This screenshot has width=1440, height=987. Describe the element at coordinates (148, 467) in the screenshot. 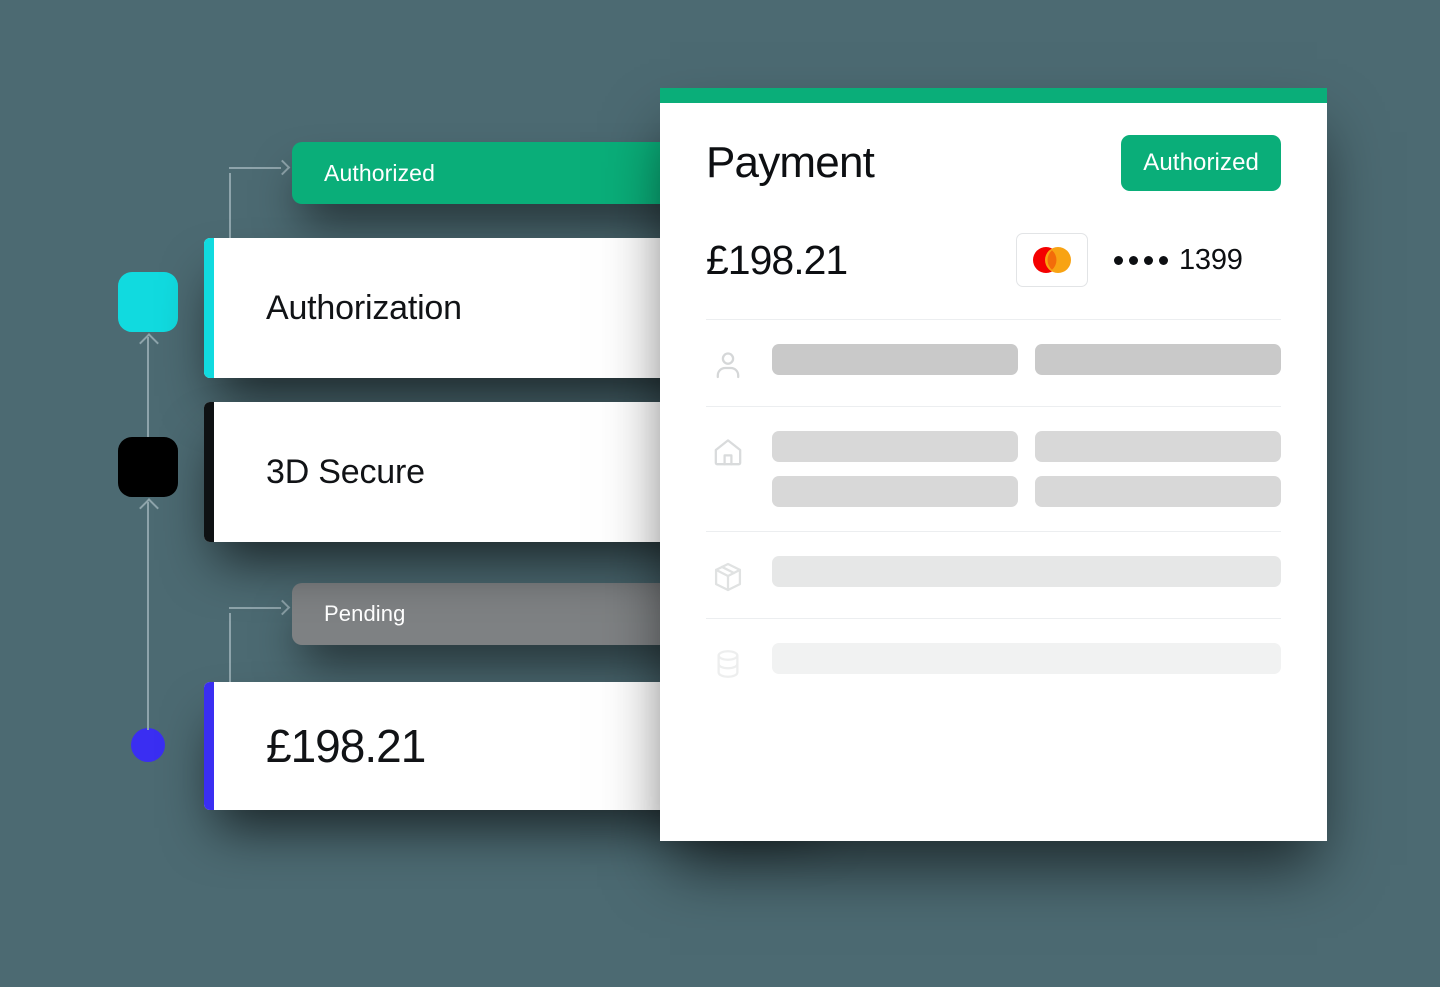

I see `3dsecure-marker` at that location.